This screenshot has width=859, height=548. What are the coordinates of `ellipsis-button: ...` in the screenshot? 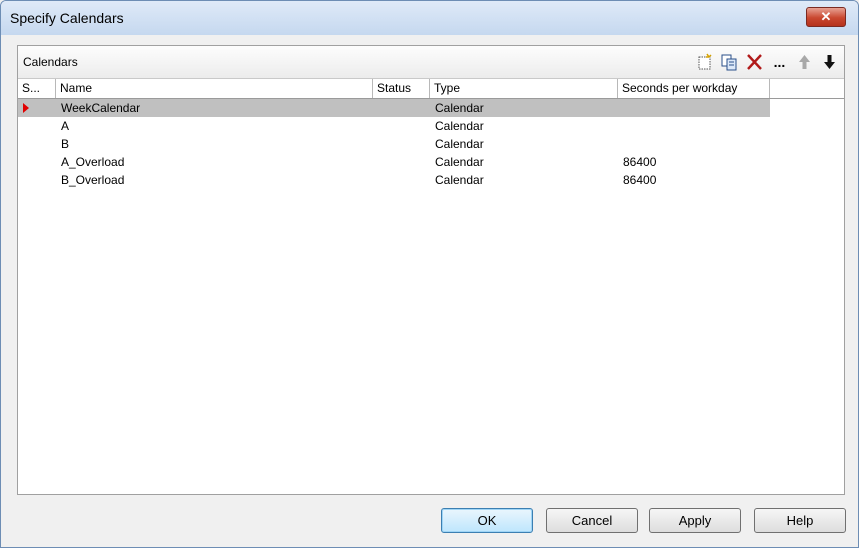 It's located at (779, 62).